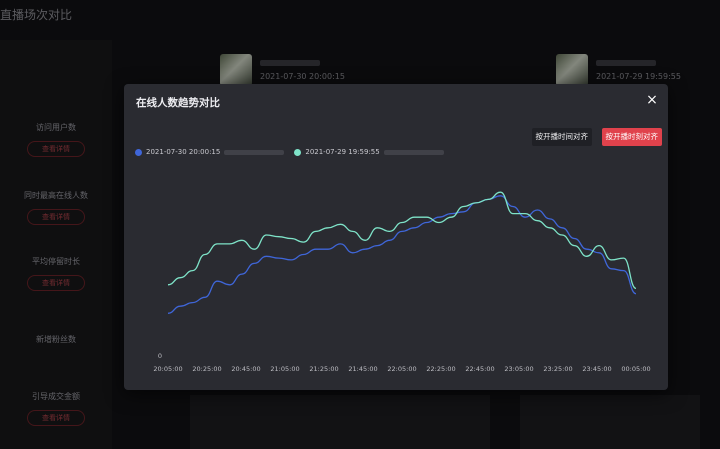 The height and width of the screenshot is (449, 720). What do you see at coordinates (557, 369) in the screenshot?
I see `x-tick-label: 23:25:00` at bounding box center [557, 369].